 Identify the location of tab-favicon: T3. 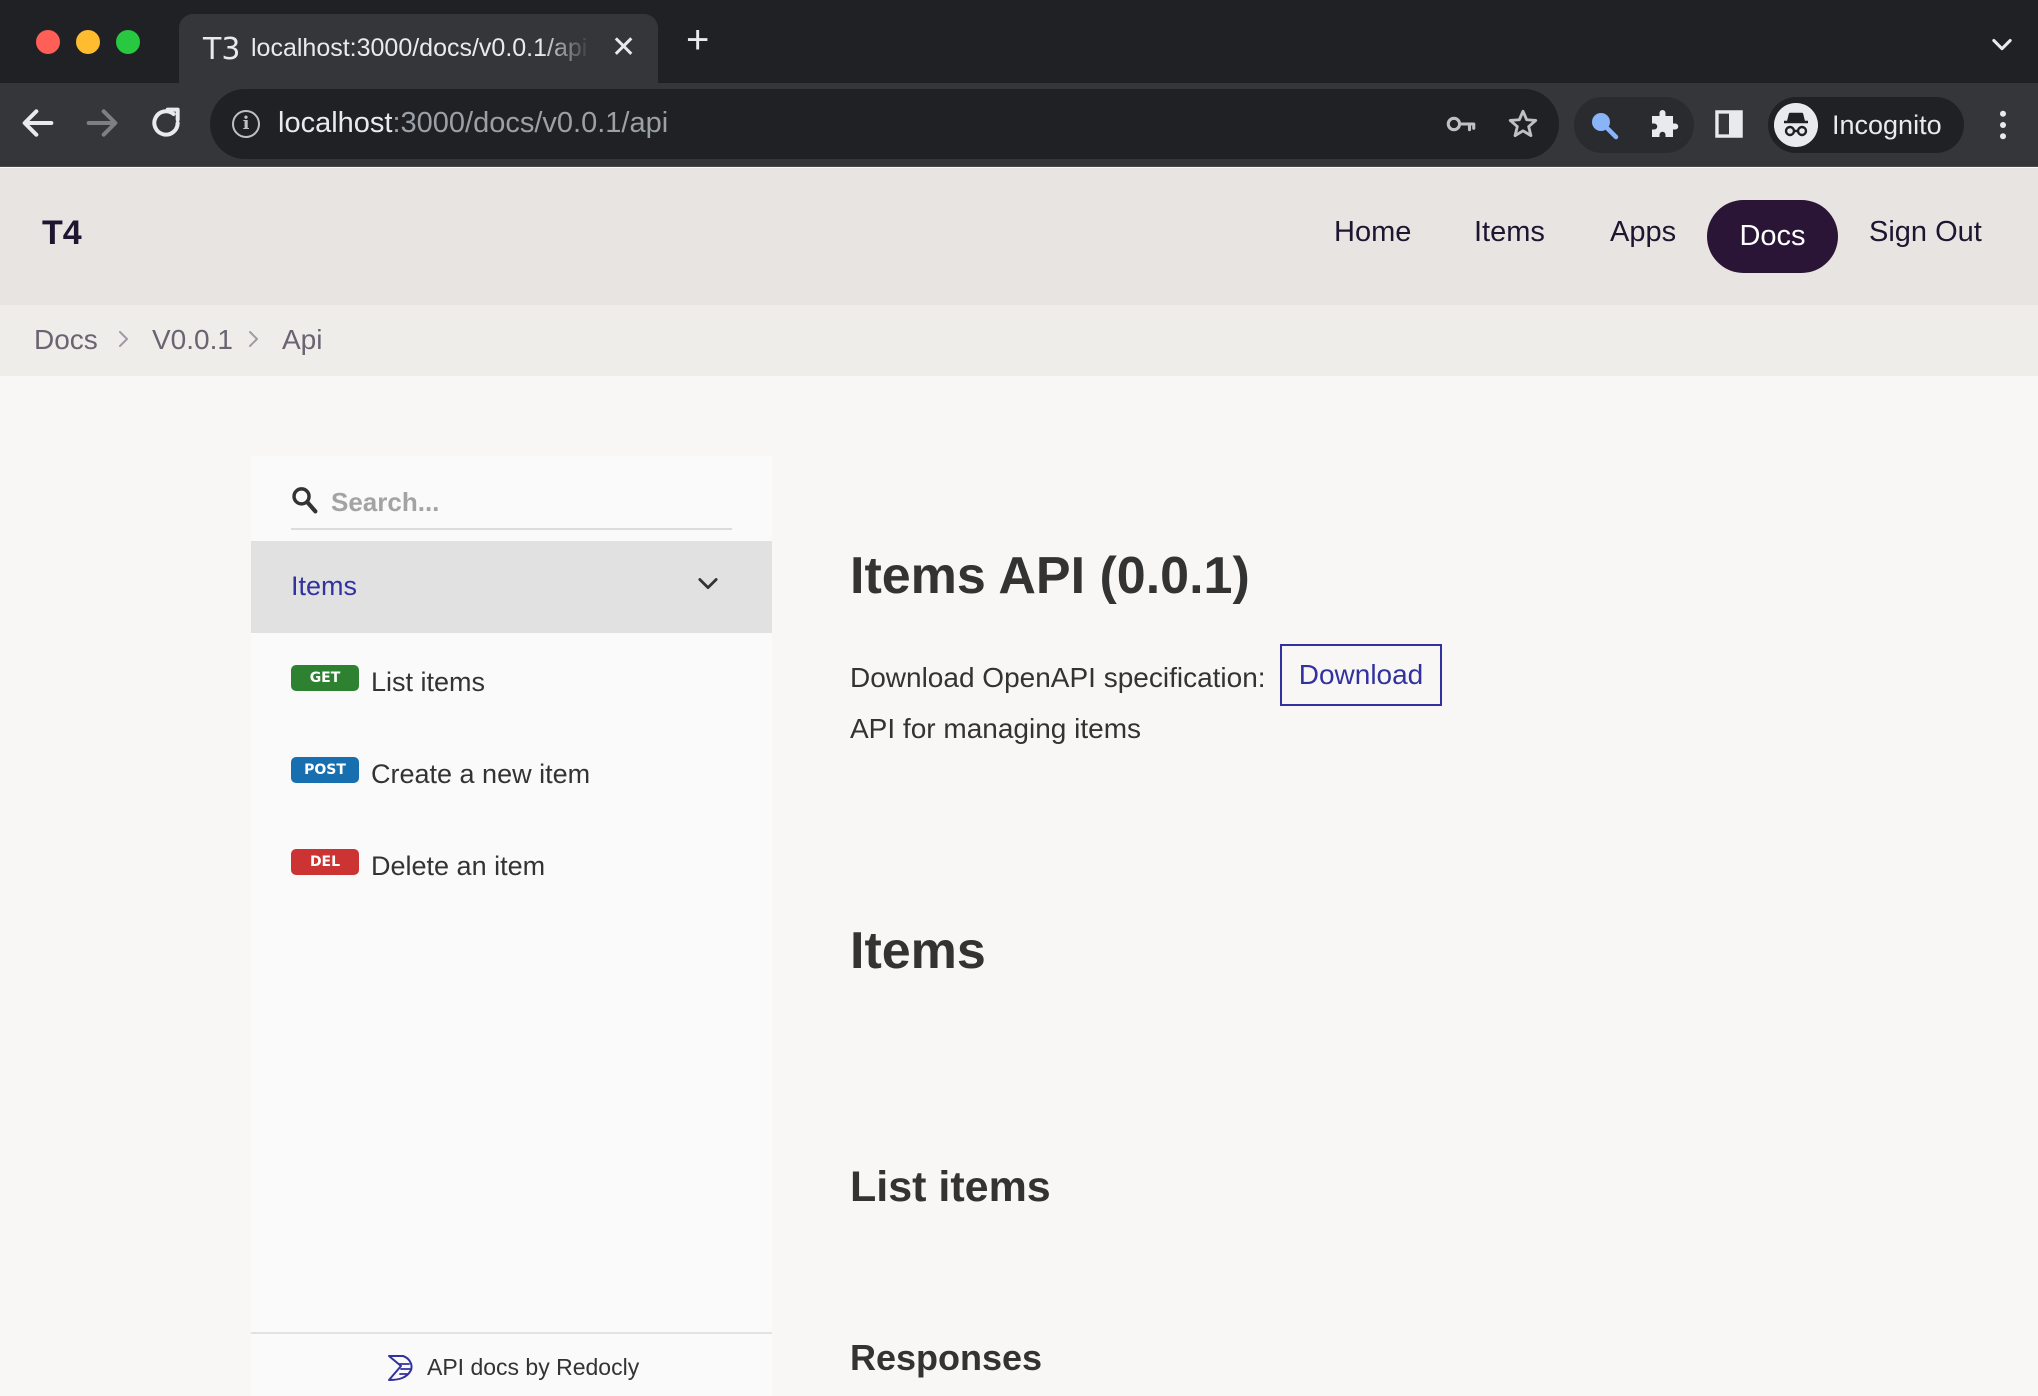
(222, 49).